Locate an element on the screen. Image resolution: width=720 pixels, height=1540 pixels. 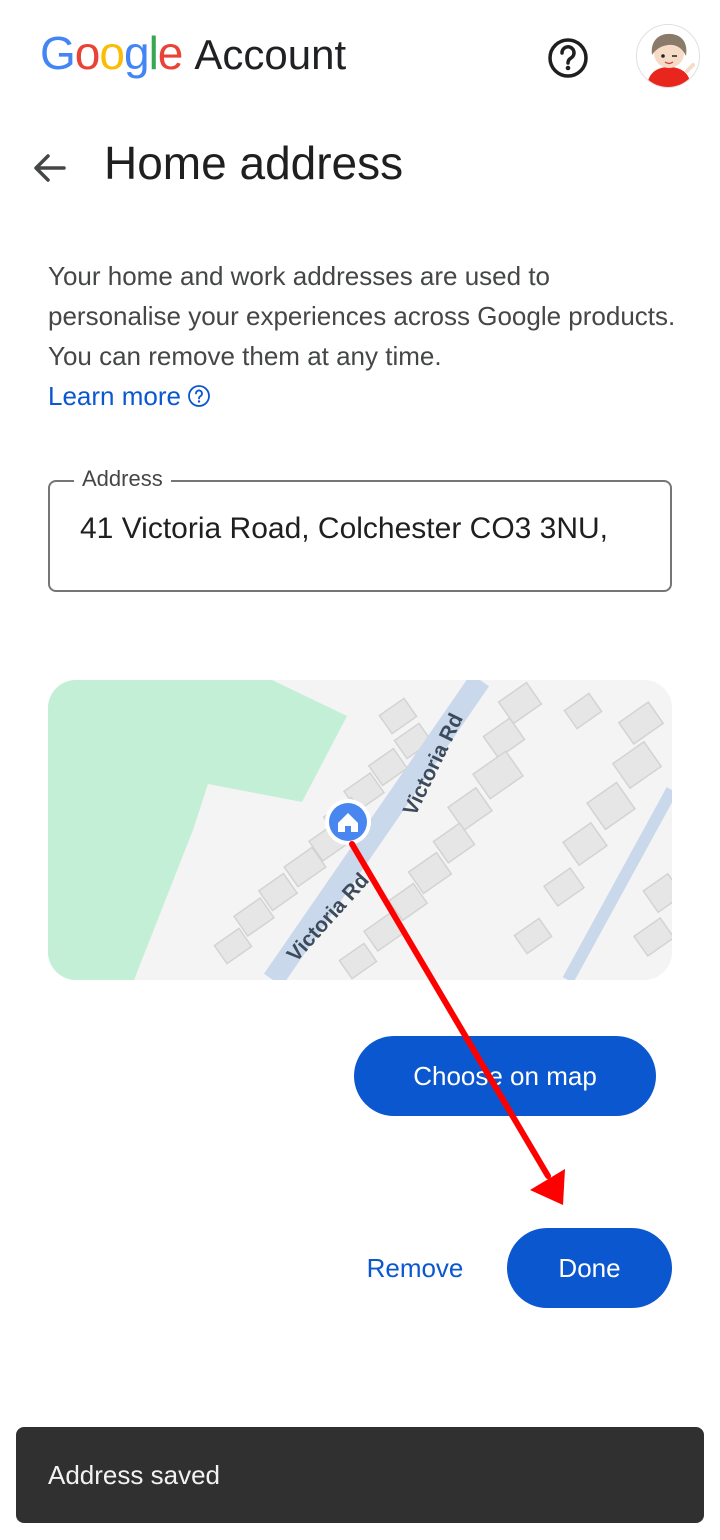
remove-button: Remove is located at coordinates (415, 1268).